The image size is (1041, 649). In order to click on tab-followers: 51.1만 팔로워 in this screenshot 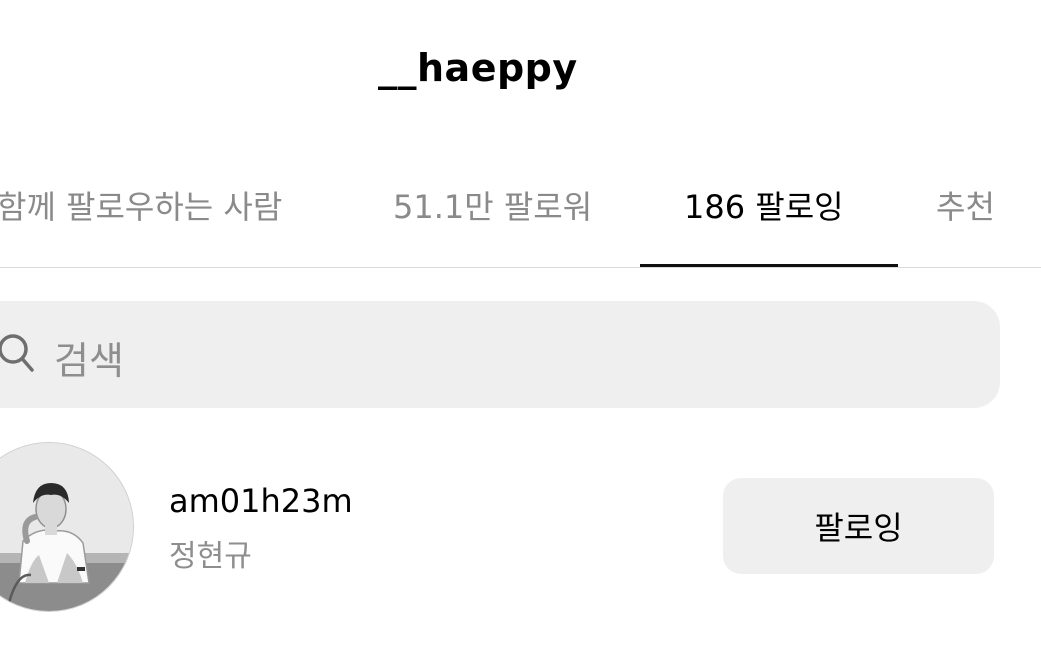, I will do `click(492, 205)`.